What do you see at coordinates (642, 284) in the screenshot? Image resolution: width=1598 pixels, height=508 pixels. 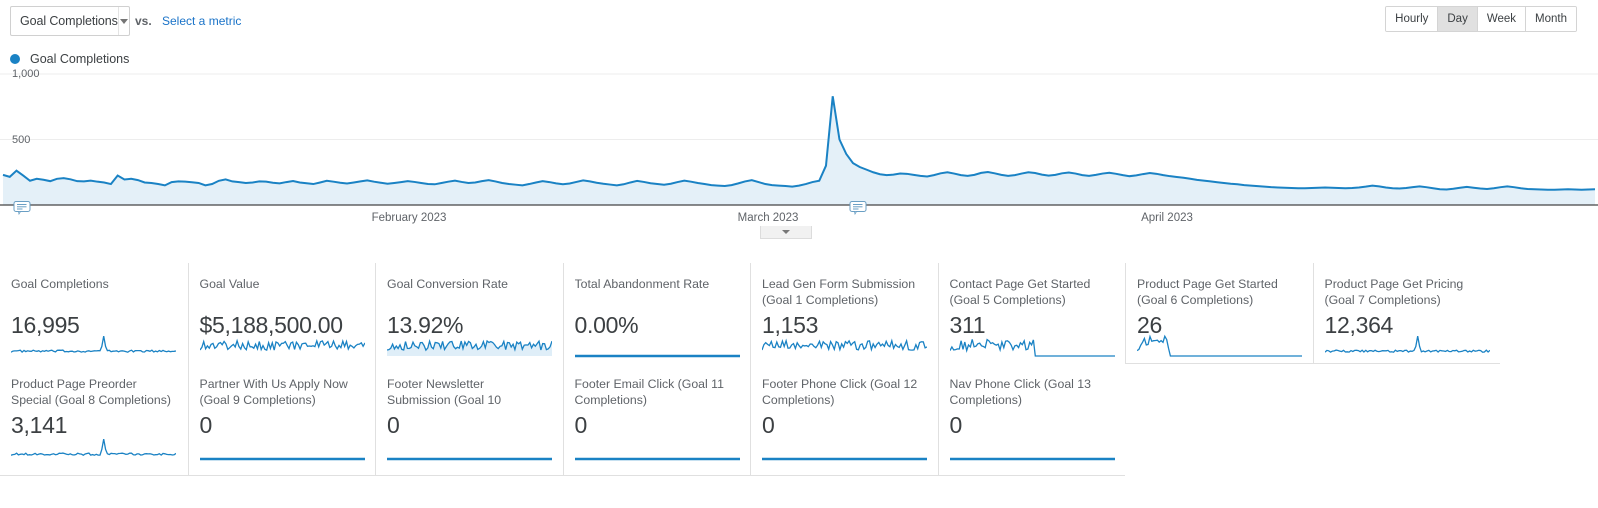 I see `metric-card-title: Total Abandonment Rate` at bounding box center [642, 284].